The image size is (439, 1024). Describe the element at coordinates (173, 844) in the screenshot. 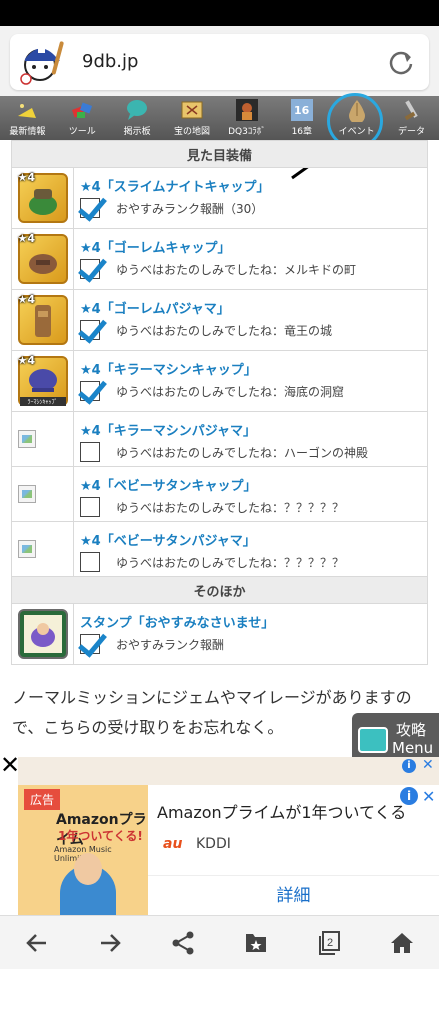

I see `ad-brand-logo: au` at that location.